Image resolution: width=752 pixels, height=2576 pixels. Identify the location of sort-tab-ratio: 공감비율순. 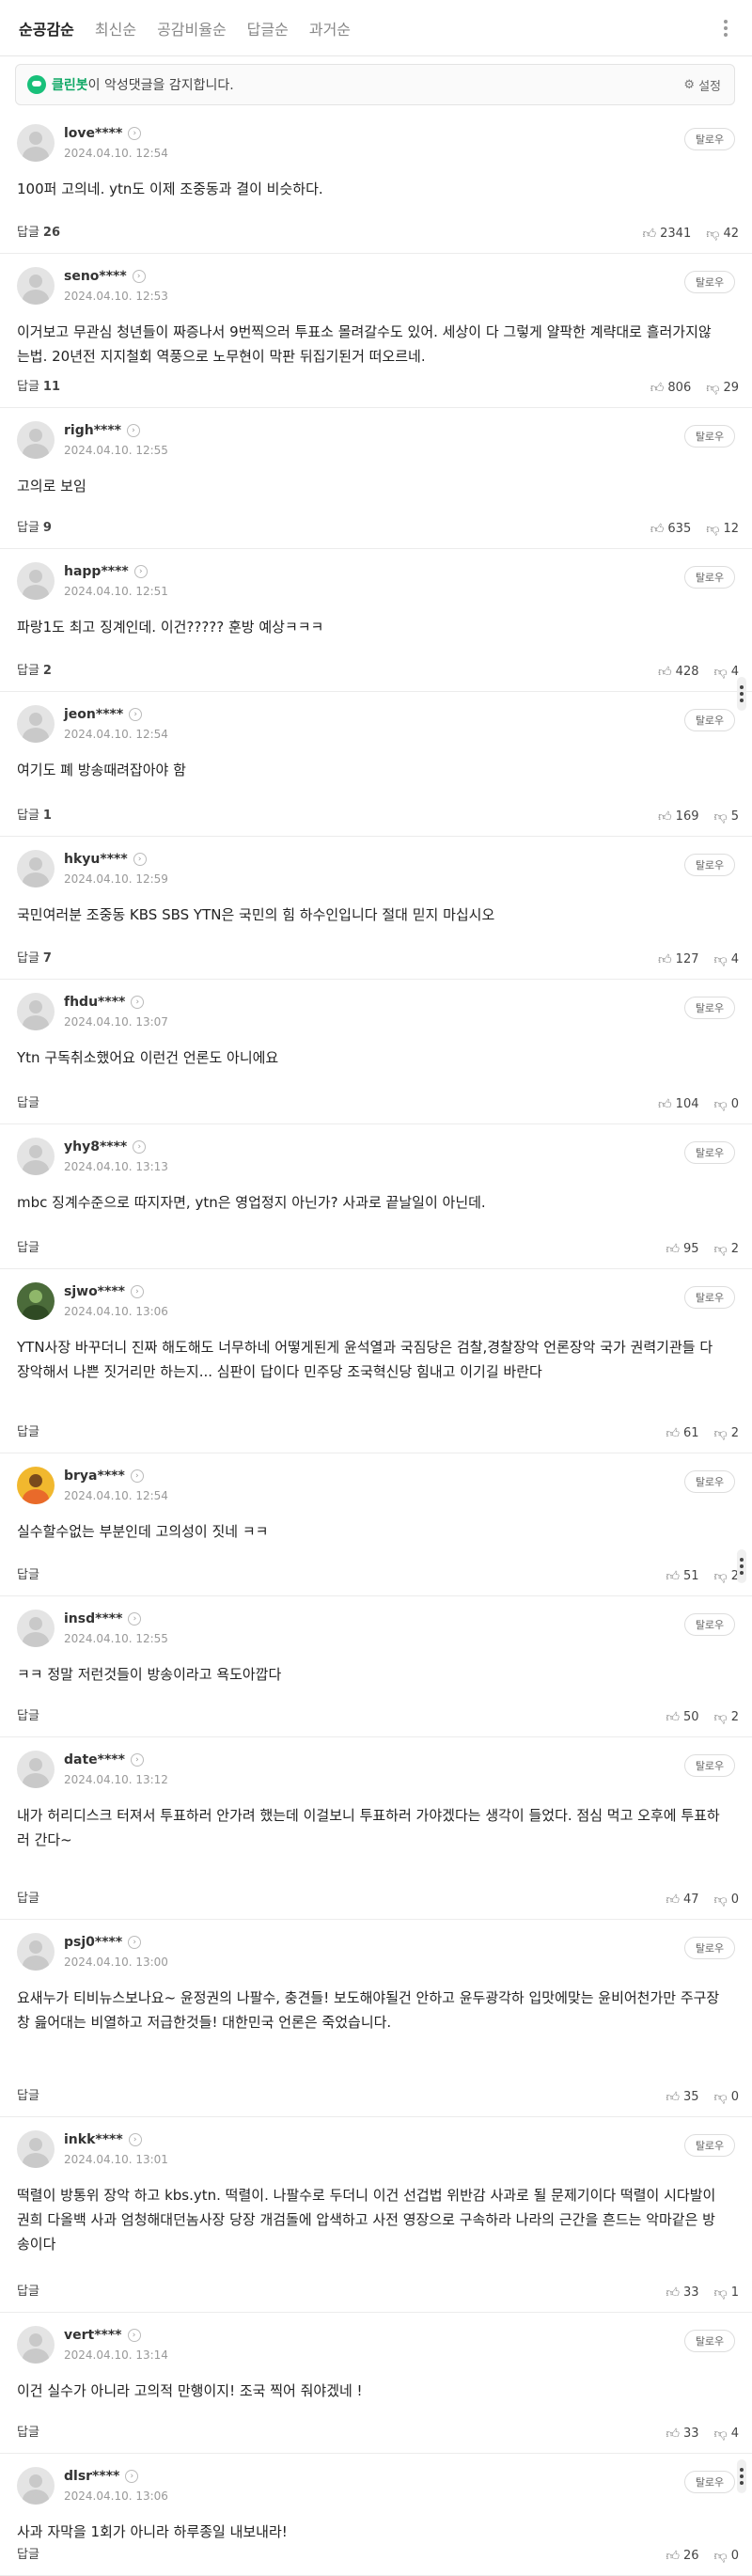
(192, 28).